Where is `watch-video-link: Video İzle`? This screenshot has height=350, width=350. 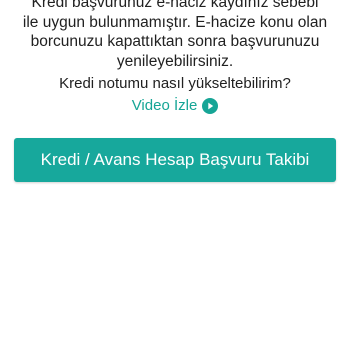
watch-video-link: Video İzle is located at coordinates (175, 106).